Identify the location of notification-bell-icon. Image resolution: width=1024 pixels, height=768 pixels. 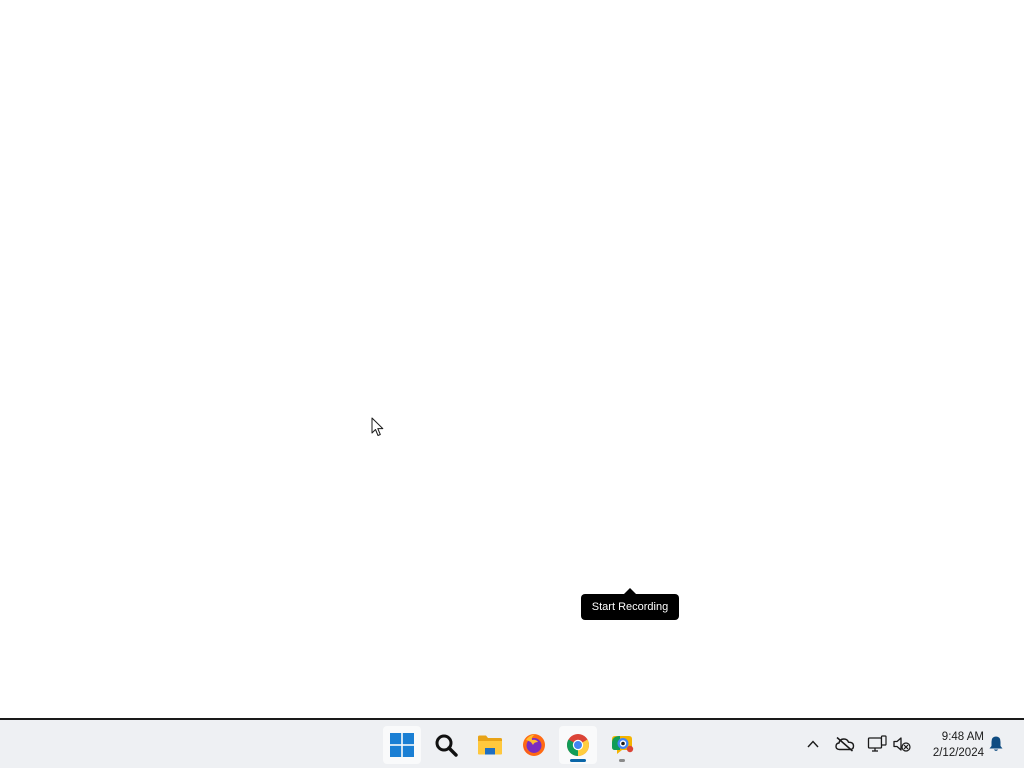
(996, 743).